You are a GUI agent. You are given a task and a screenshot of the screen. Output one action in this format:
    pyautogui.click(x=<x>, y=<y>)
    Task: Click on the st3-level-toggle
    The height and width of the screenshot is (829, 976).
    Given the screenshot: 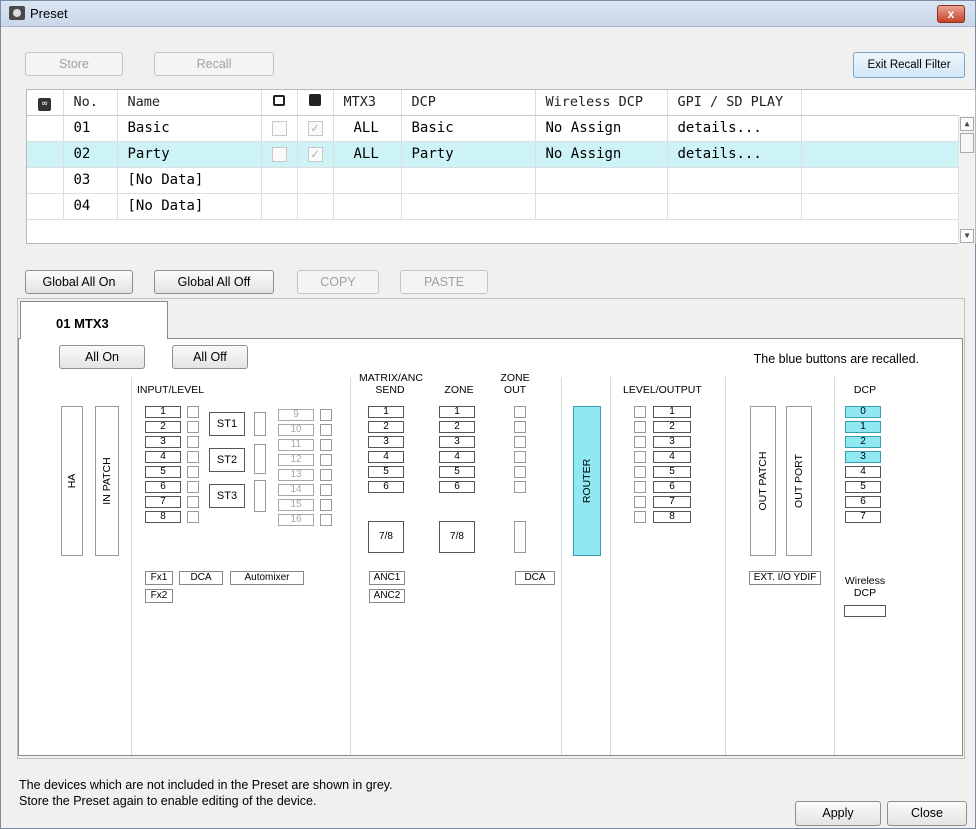 What is the action you would take?
    pyautogui.click(x=260, y=496)
    